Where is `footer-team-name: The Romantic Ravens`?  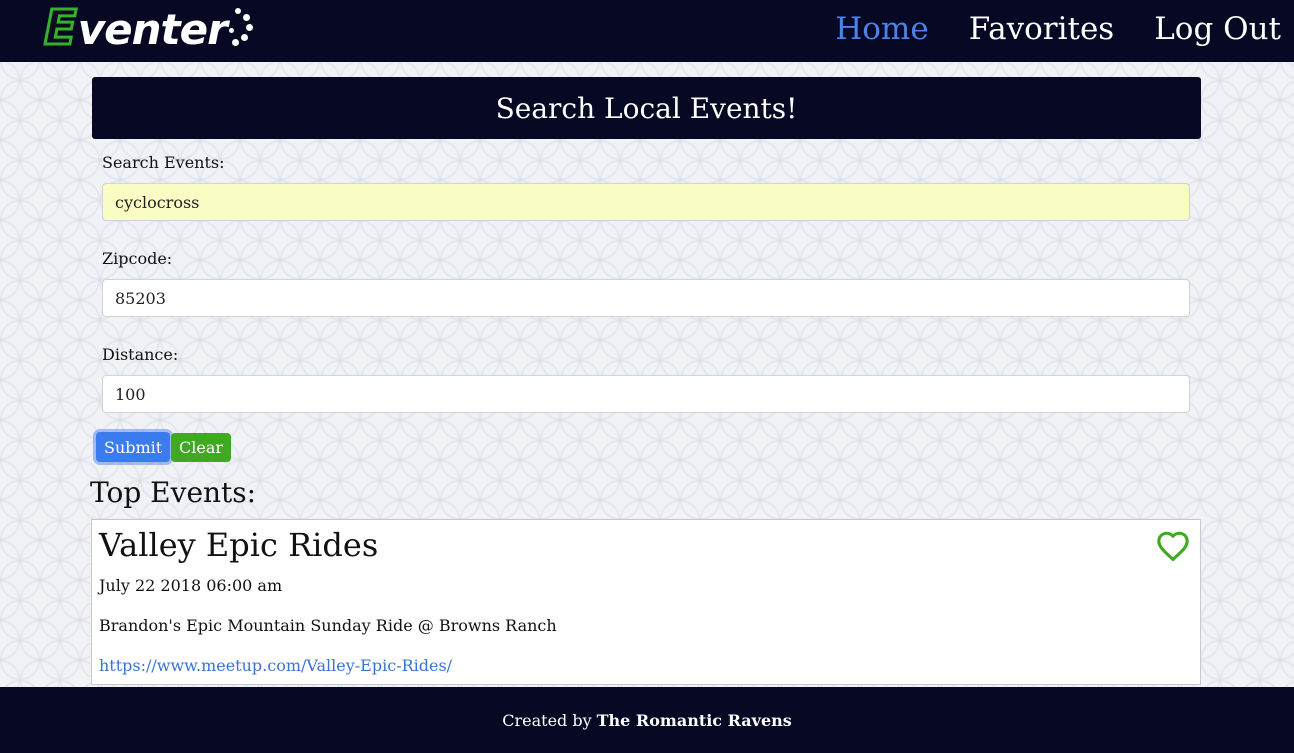 footer-team-name: The Romantic Ravens is located at coordinates (694, 720).